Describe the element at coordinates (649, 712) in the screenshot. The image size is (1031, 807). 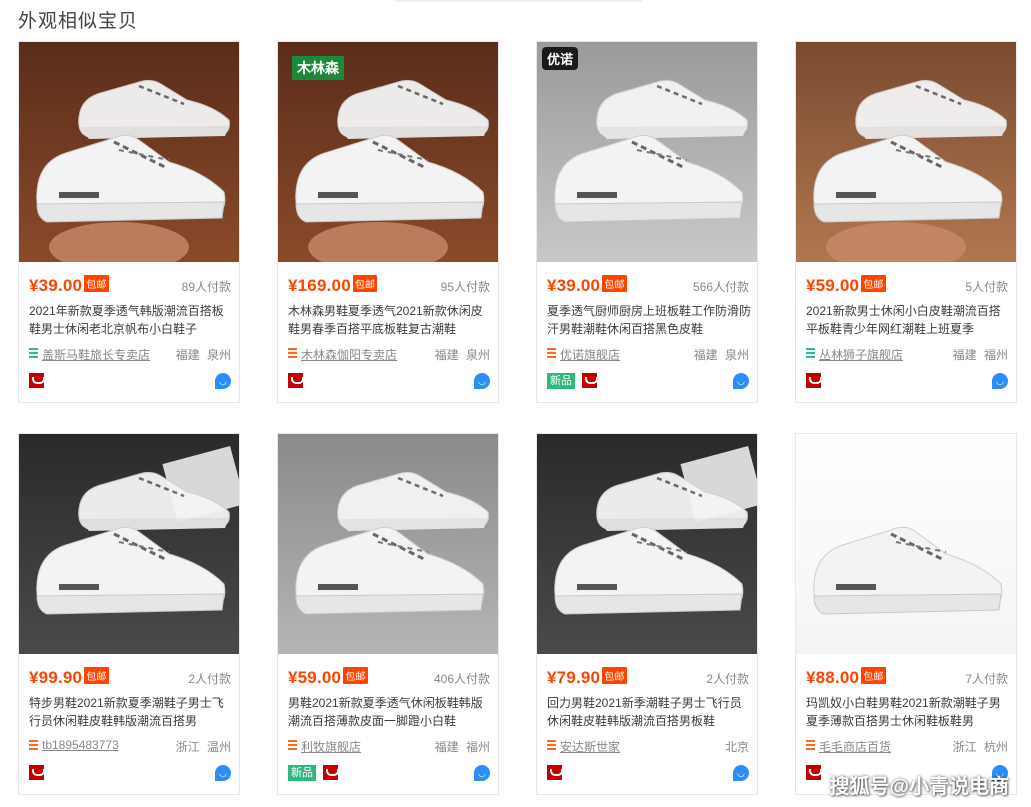
I see `product-title-link: 回力男鞋2021新季潮鞋子男士飞行员休闲鞋皮鞋韩版潮流百搭男板鞋` at that location.